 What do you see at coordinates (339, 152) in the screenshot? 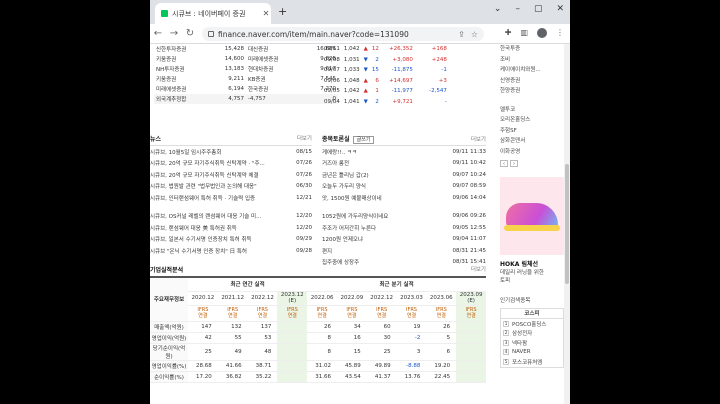
I see `board-post-title: 게에랑!!.. ㅋㅋ` at bounding box center [339, 152].